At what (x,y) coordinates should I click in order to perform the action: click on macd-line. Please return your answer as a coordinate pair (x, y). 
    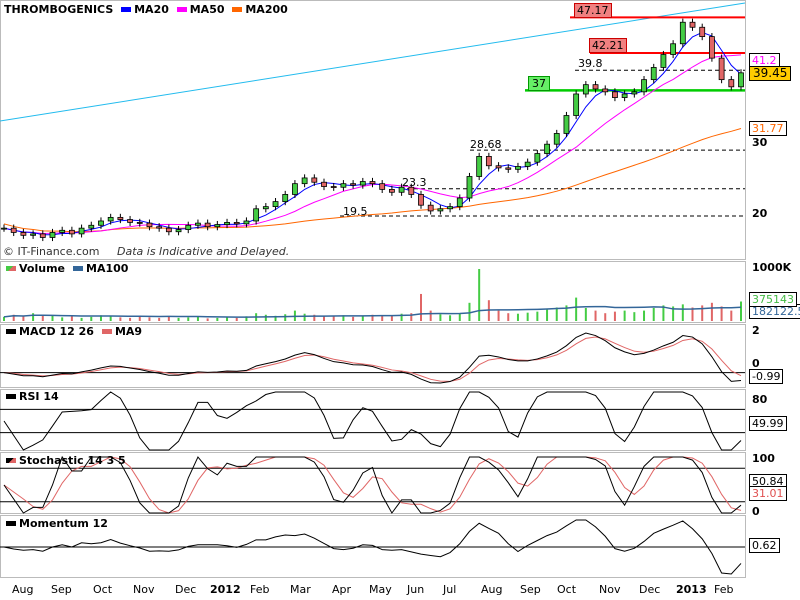
    Looking at the image, I should click on (372, 358).